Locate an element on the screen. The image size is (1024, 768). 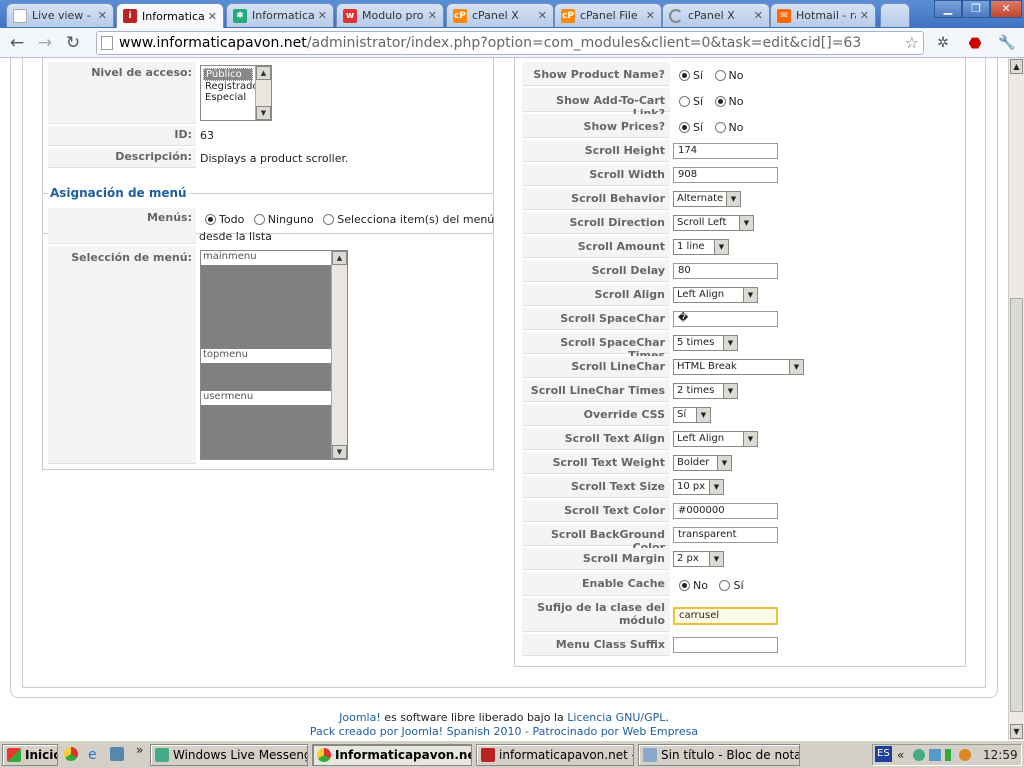
window-close-icon: ✕ is located at coordinates (1006, 9).